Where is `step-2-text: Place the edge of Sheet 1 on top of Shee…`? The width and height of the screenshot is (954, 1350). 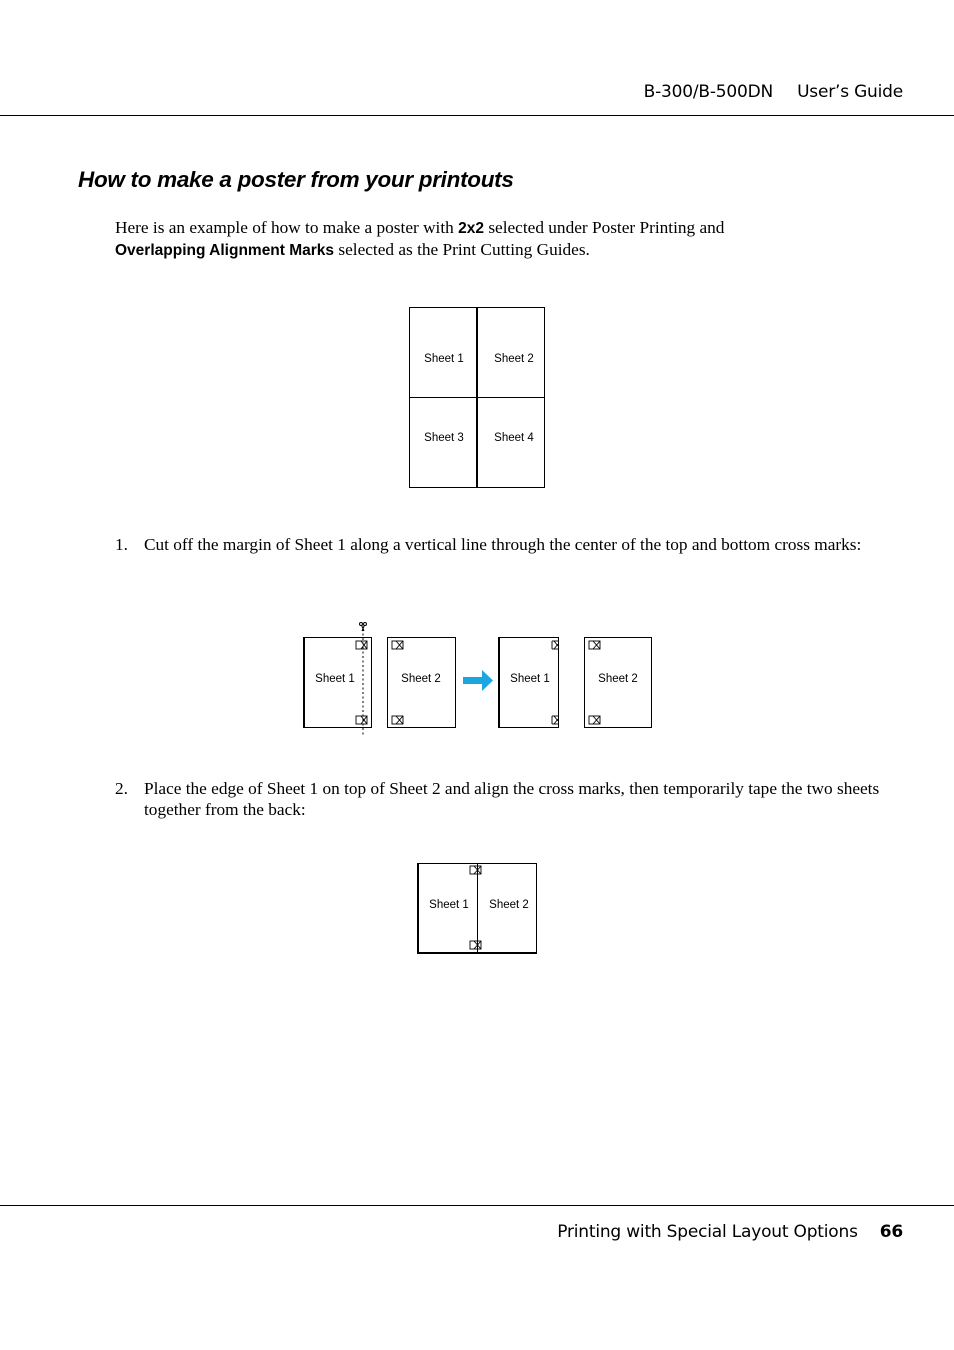 step-2-text: Place the edge of Sheet 1 on top of Shee… is located at coordinates (512, 799).